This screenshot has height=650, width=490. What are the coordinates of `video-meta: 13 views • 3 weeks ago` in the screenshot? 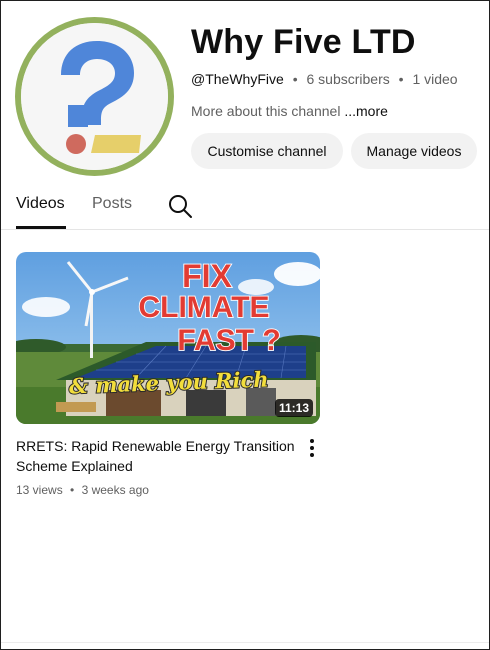 It's located at (82, 490).